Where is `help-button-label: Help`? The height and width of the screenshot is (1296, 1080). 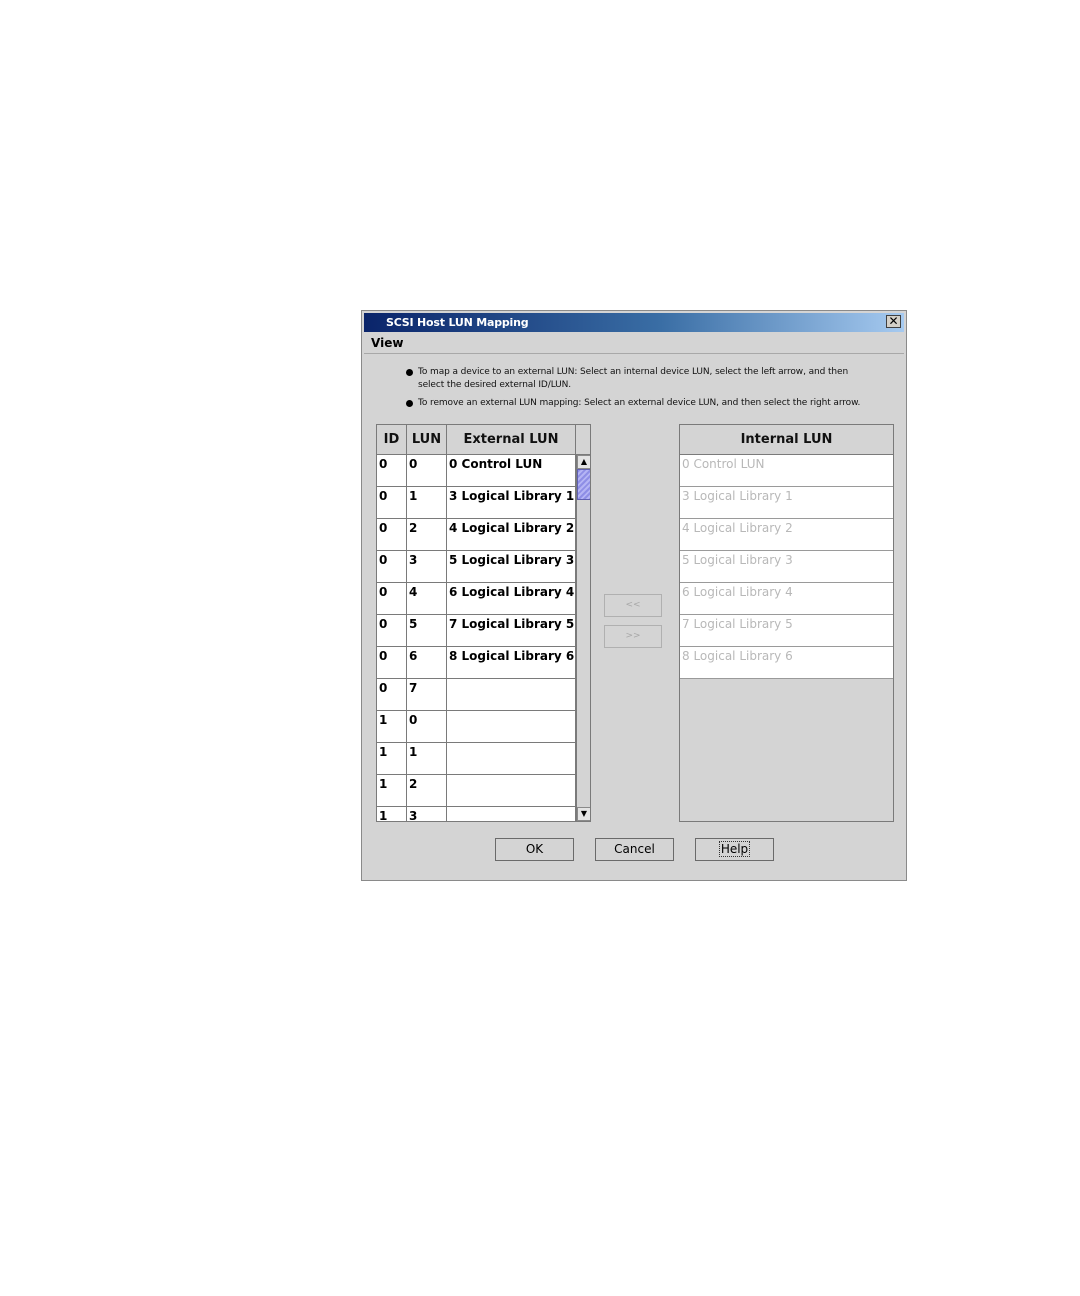 help-button-label: Help is located at coordinates (734, 849).